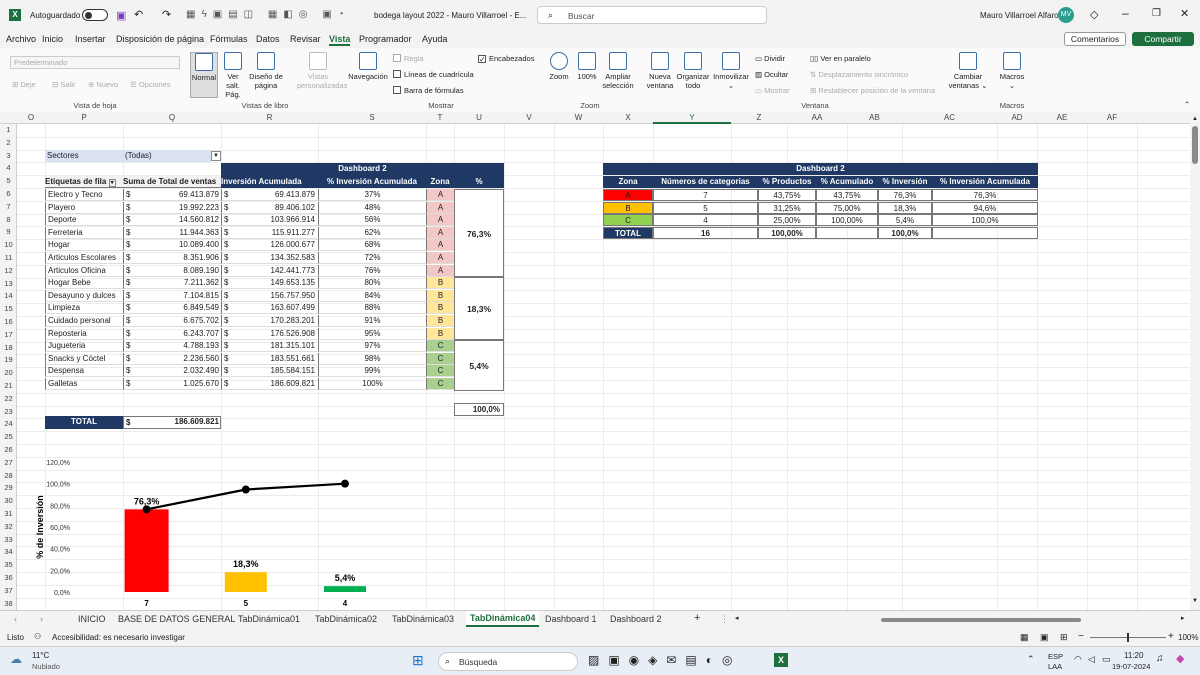 This screenshot has height=675, width=1200. Describe the element at coordinates (665, 660) in the screenshot. I see `taskbar-app-icons: ▨▣◉◈✉▤◐◎` at that location.